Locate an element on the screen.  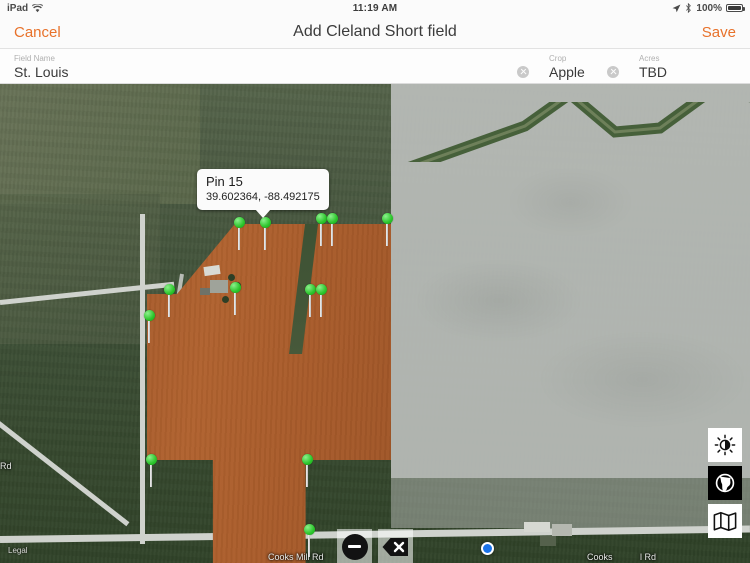
road-label-3: l Rd is located at coordinates (648, 557).